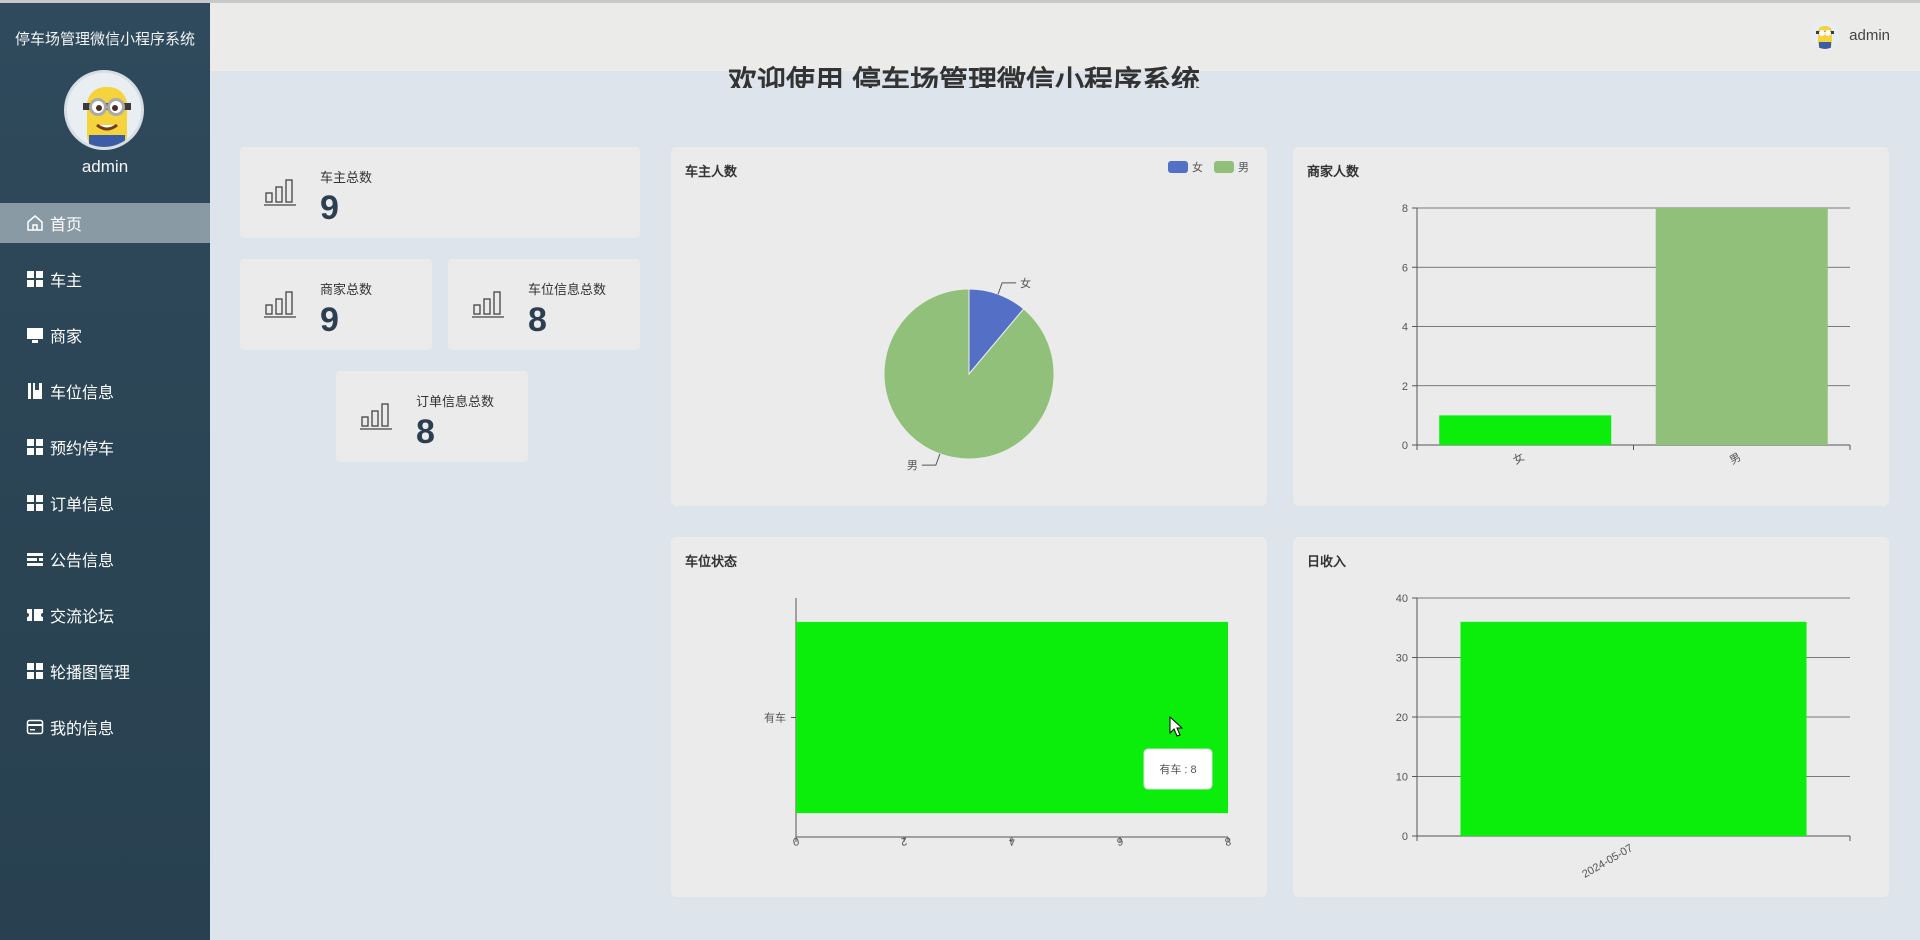 The image size is (1920, 940). What do you see at coordinates (105, 335) in the screenshot?
I see `sidebar-item-merchants: 商家` at bounding box center [105, 335].